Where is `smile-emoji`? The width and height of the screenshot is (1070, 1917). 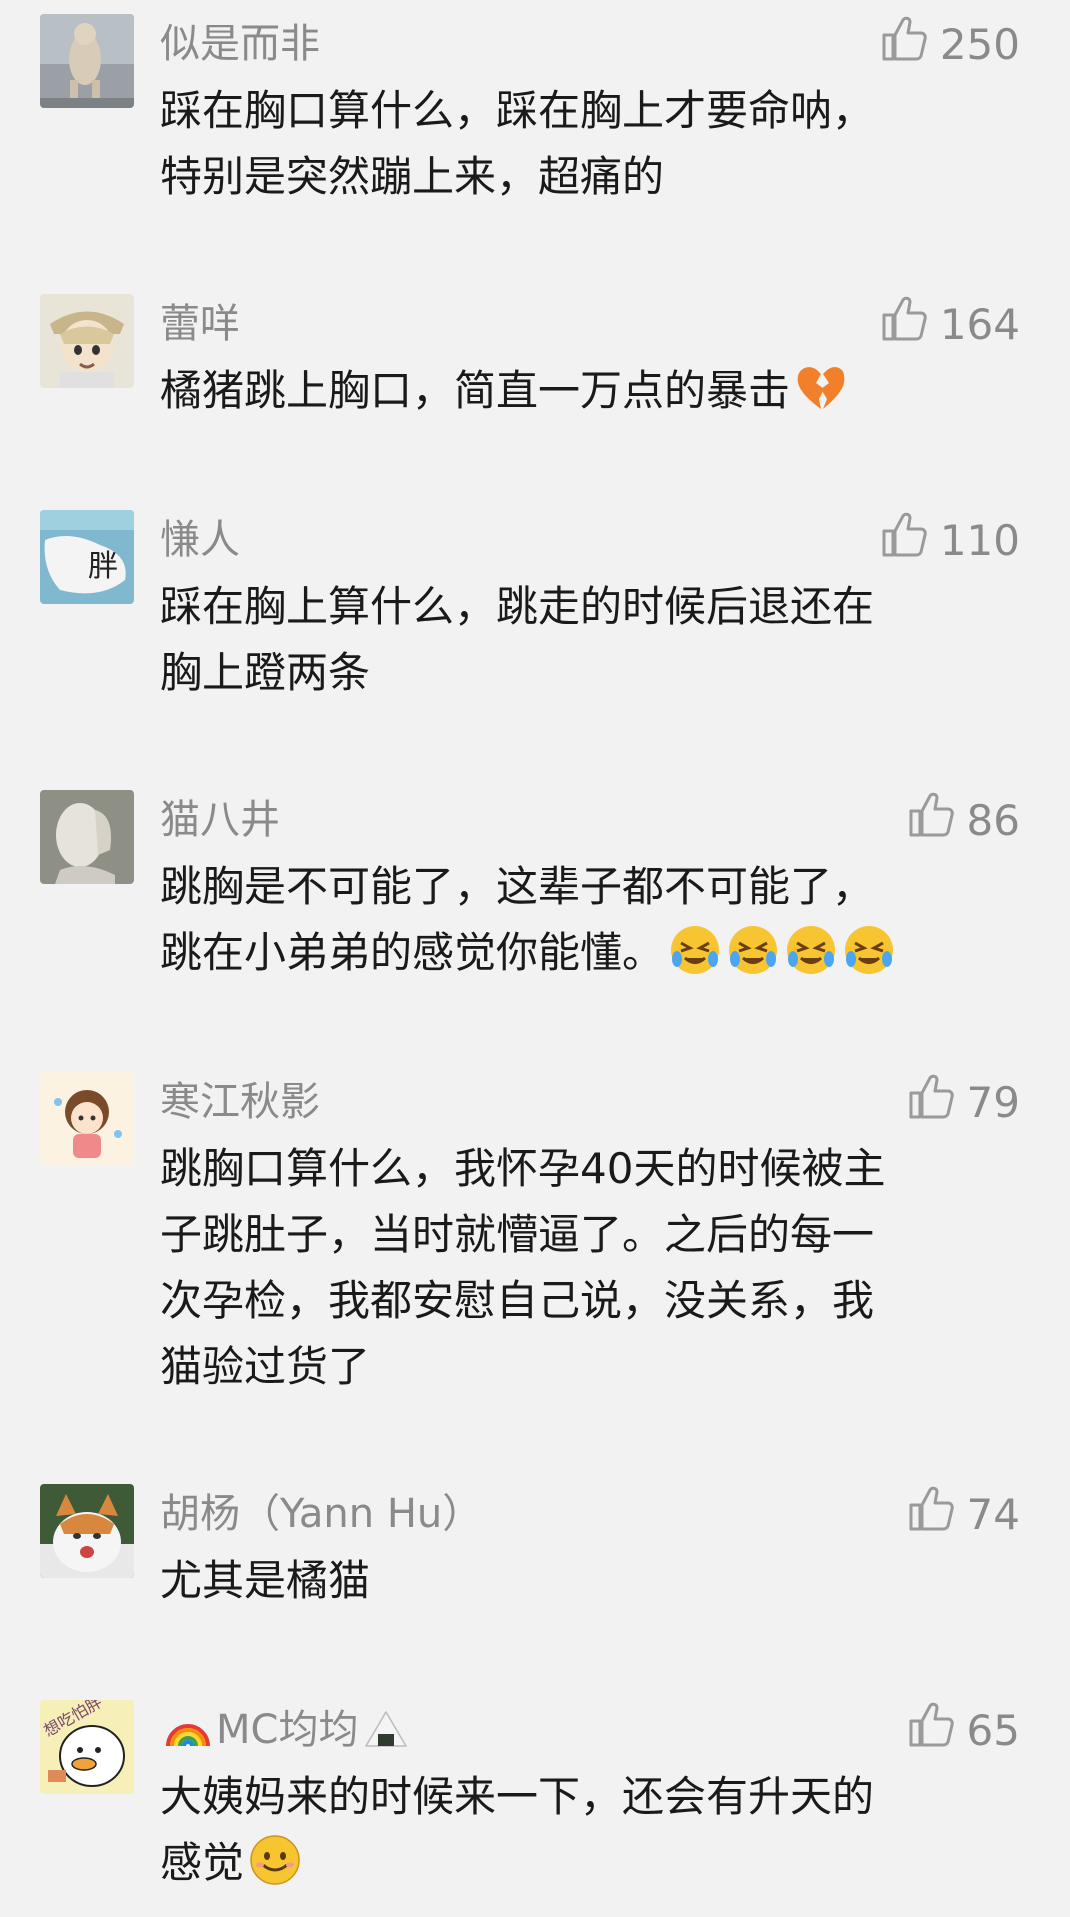
smile-emoji is located at coordinates (275, 1860).